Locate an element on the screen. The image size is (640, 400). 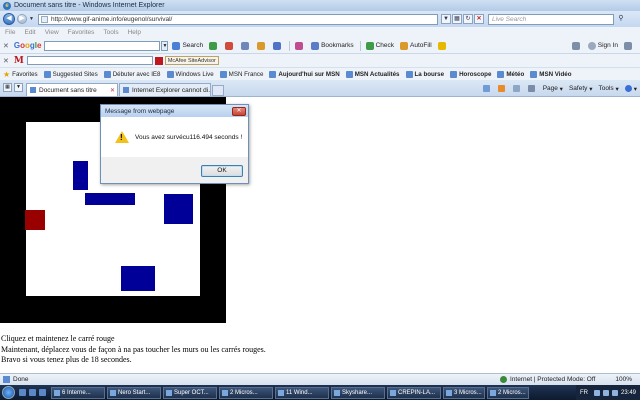
menu-tools: Tools is located at coordinates (110, 32).